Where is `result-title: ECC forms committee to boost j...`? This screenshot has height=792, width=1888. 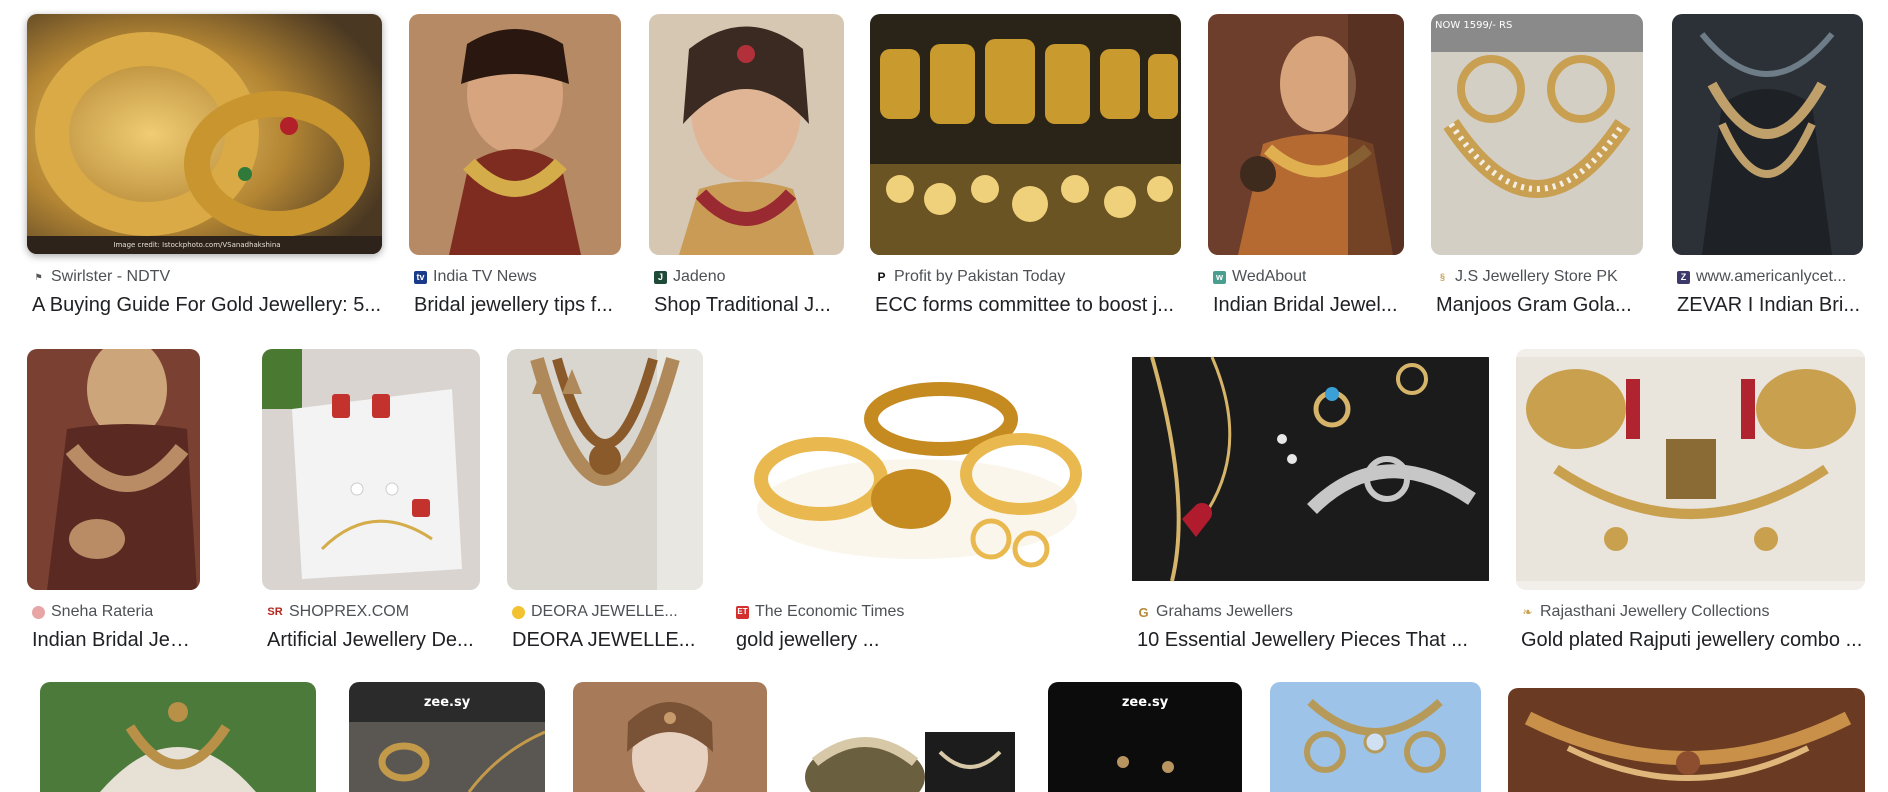
result-title: ECC forms committee to boost j... is located at coordinates (1028, 305).